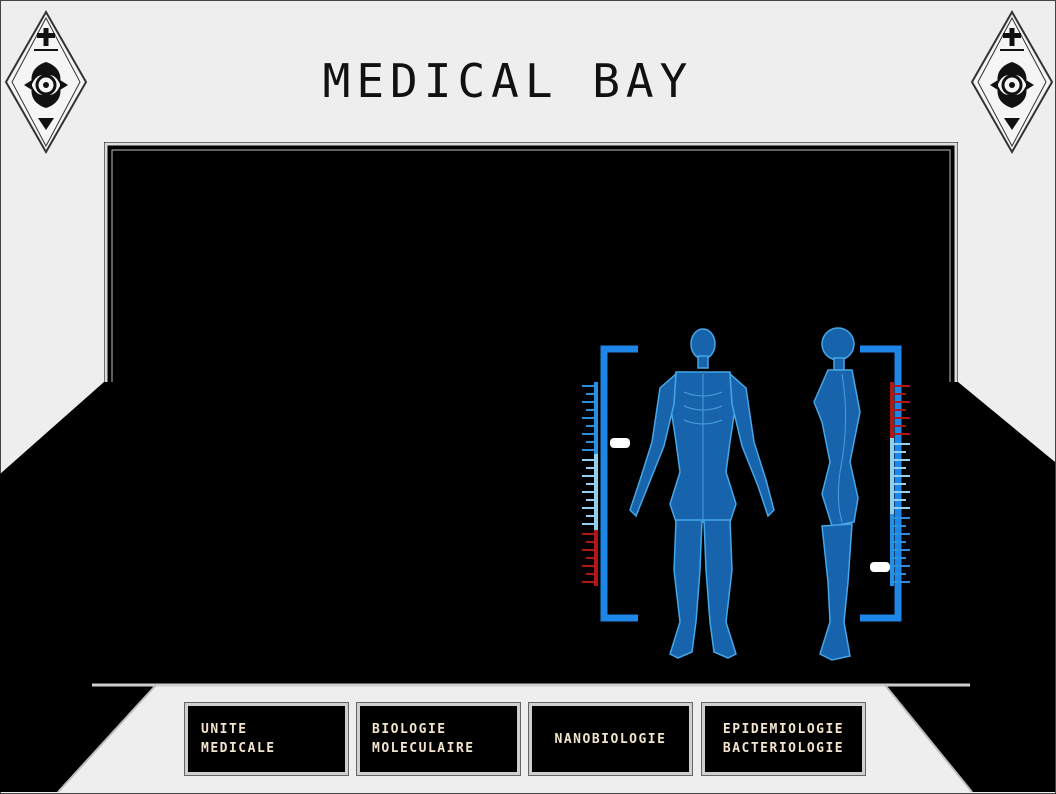 The width and height of the screenshot is (1056, 794). What do you see at coordinates (508, 81) in the screenshot?
I see `page-title: MEDICAL BAY` at bounding box center [508, 81].